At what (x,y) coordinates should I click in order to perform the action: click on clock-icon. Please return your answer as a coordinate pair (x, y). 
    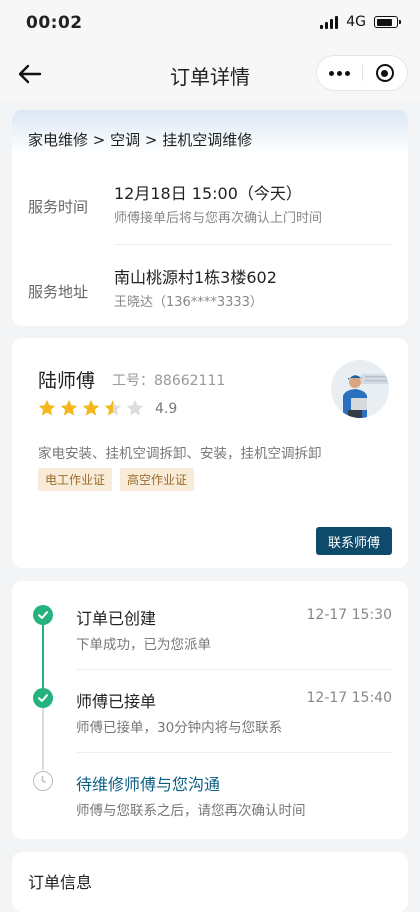
    Looking at the image, I should click on (43, 781).